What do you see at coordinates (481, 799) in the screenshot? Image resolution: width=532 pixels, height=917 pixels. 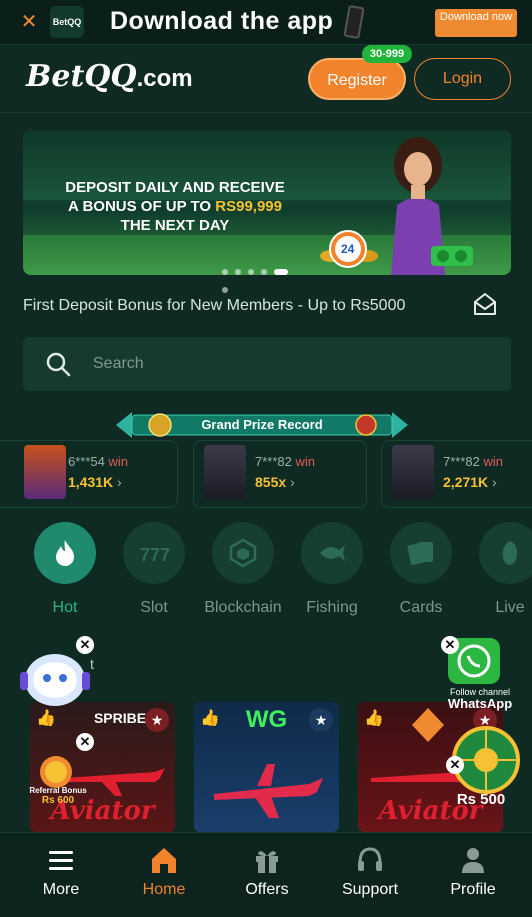 I see `wheel-amount: Rs 500` at bounding box center [481, 799].